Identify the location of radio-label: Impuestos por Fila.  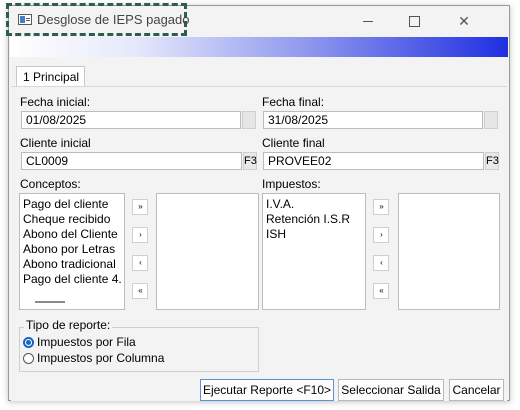
(86, 342).